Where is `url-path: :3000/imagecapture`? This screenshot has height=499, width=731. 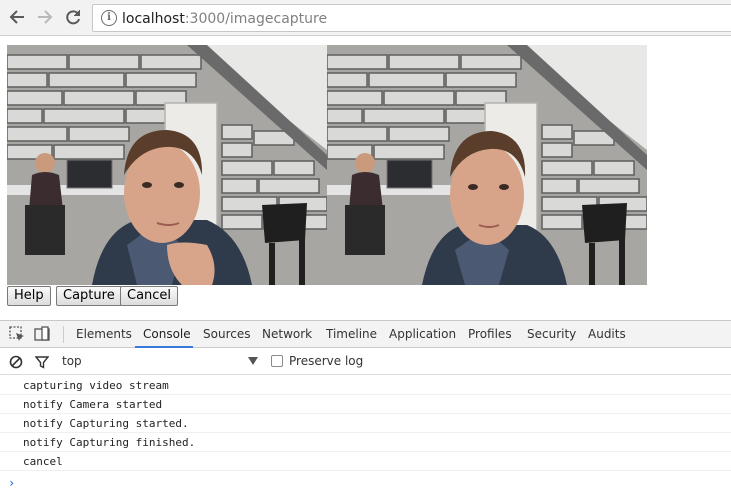 url-path: :3000/imagecapture is located at coordinates (256, 19).